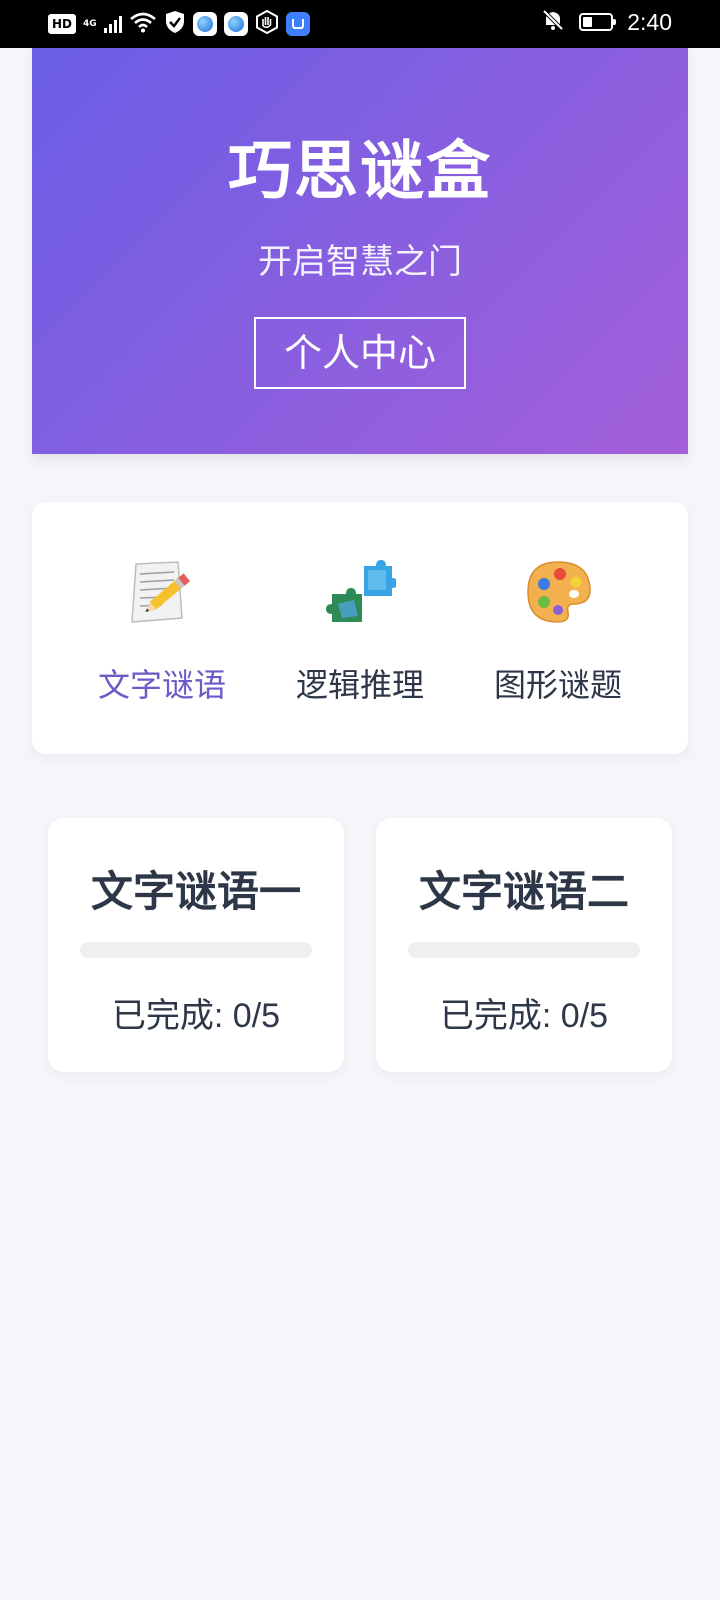  What do you see at coordinates (360, 262) in the screenshot?
I see `app-subtitle: 开启智慧之门` at bounding box center [360, 262].